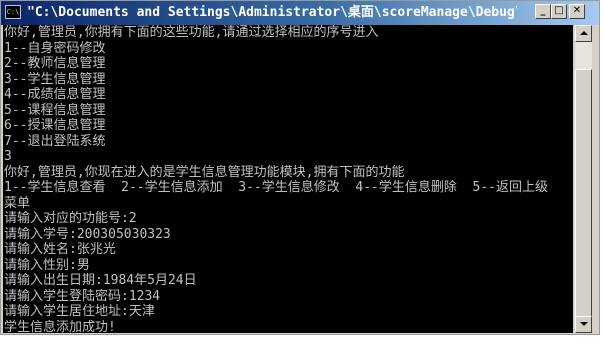 This screenshot has height=345, width=604. Describe the element at coordinates (47, 265) in the screenshot. I see `console-line: 请输入性别:男` at that location.